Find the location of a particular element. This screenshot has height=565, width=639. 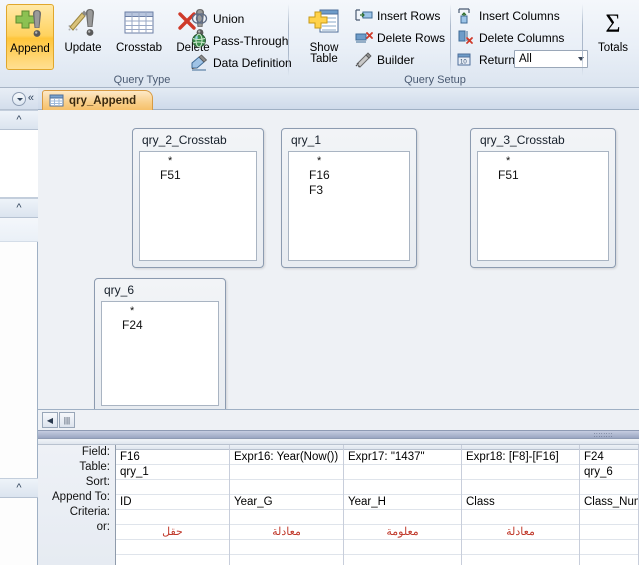

scroll-grip-button: ||| is located at coordinates (67, 420).